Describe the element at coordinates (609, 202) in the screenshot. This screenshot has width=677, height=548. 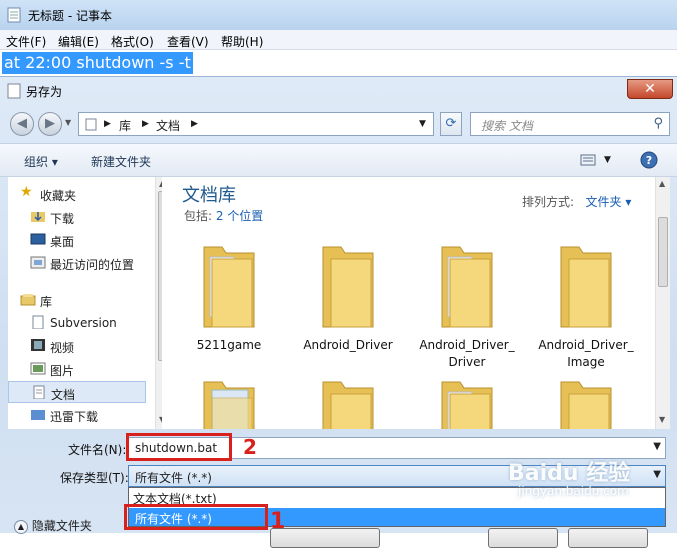
I see `sort-dropdown: 文件夹 ▾` at that location.